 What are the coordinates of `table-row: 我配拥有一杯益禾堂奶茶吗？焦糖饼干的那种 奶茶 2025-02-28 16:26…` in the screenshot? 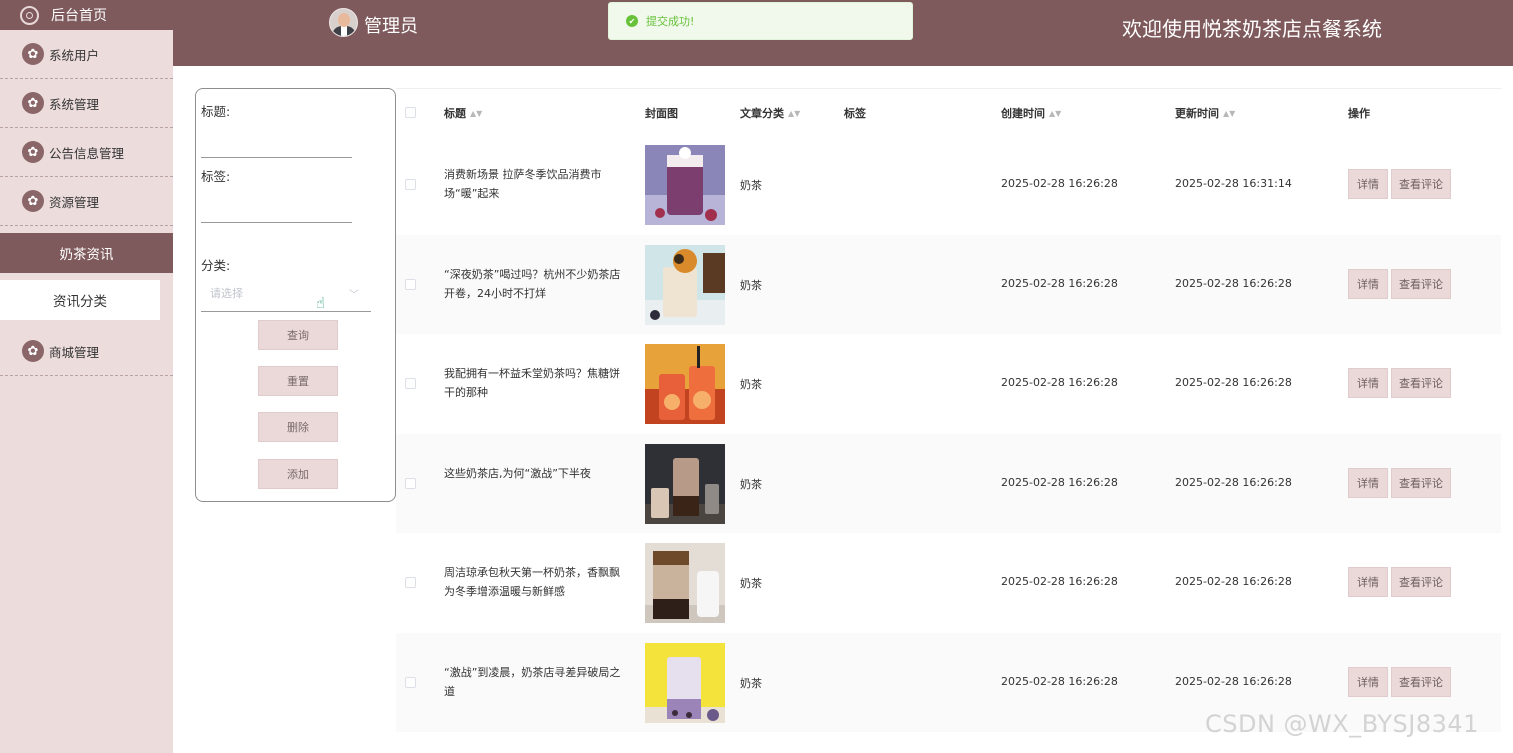 It's located at (948, 384).